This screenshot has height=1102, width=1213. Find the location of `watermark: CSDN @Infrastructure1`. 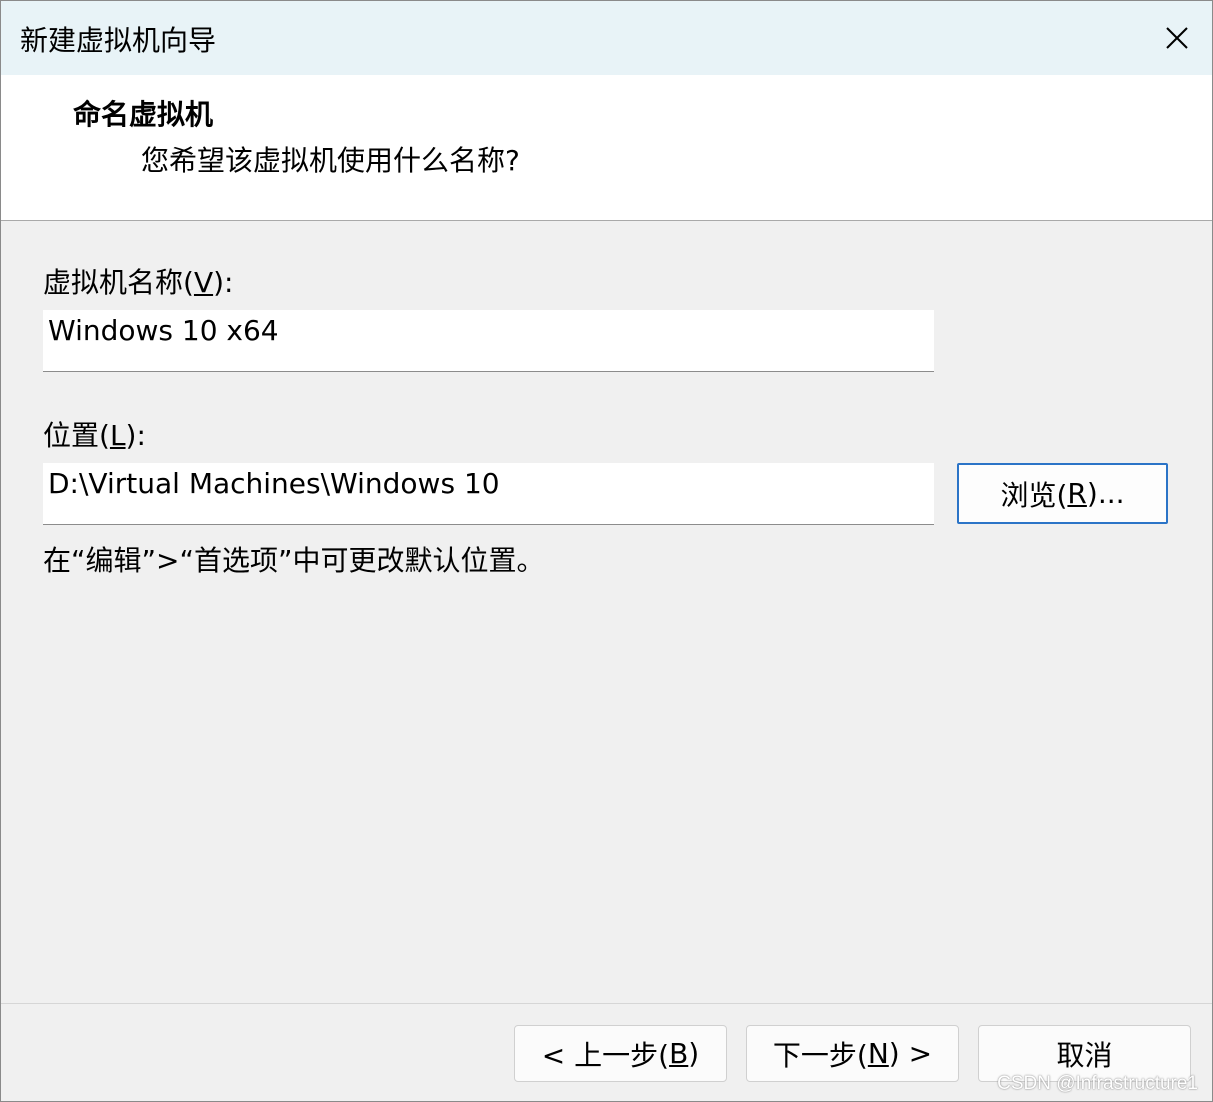

watermark: CSDN @Infrastructure1 is located at coordinates (1097, 1083).